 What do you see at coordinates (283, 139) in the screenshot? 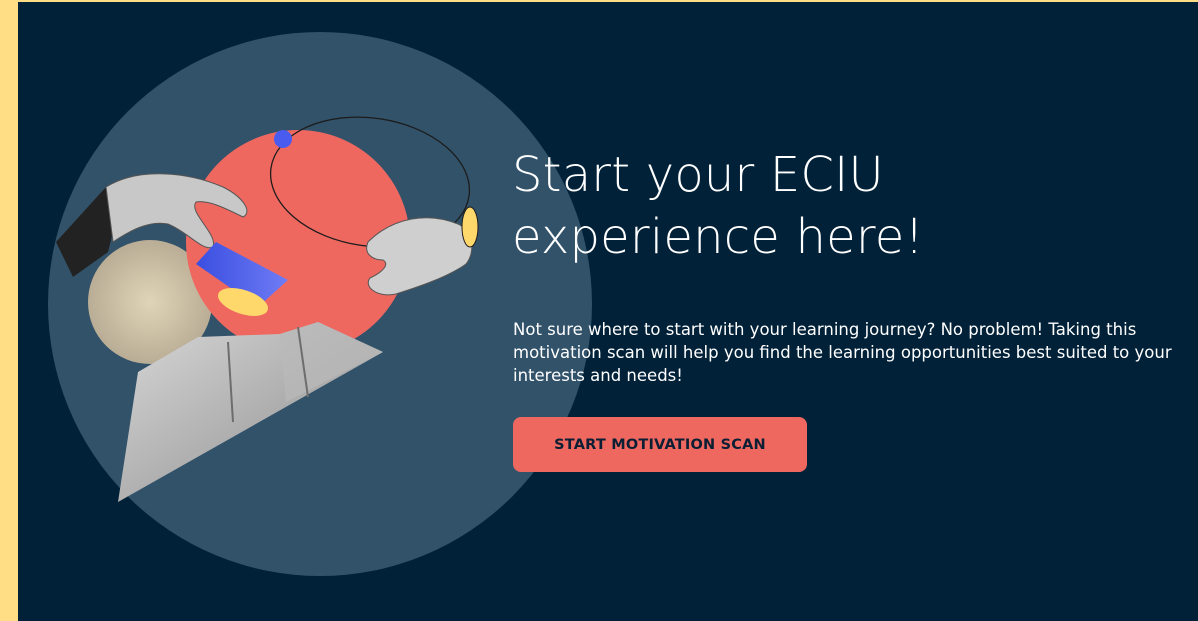
I see `blue-dot` at bounding box center [283, 139].